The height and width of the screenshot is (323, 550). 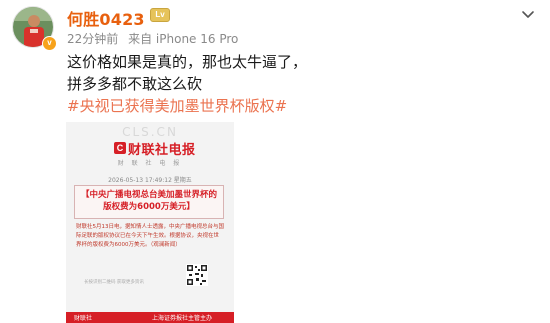 What do you see at coordinates (106, 18) in the screenshot?
I see `username: 何胜0423` at bounding box center [106, 18].